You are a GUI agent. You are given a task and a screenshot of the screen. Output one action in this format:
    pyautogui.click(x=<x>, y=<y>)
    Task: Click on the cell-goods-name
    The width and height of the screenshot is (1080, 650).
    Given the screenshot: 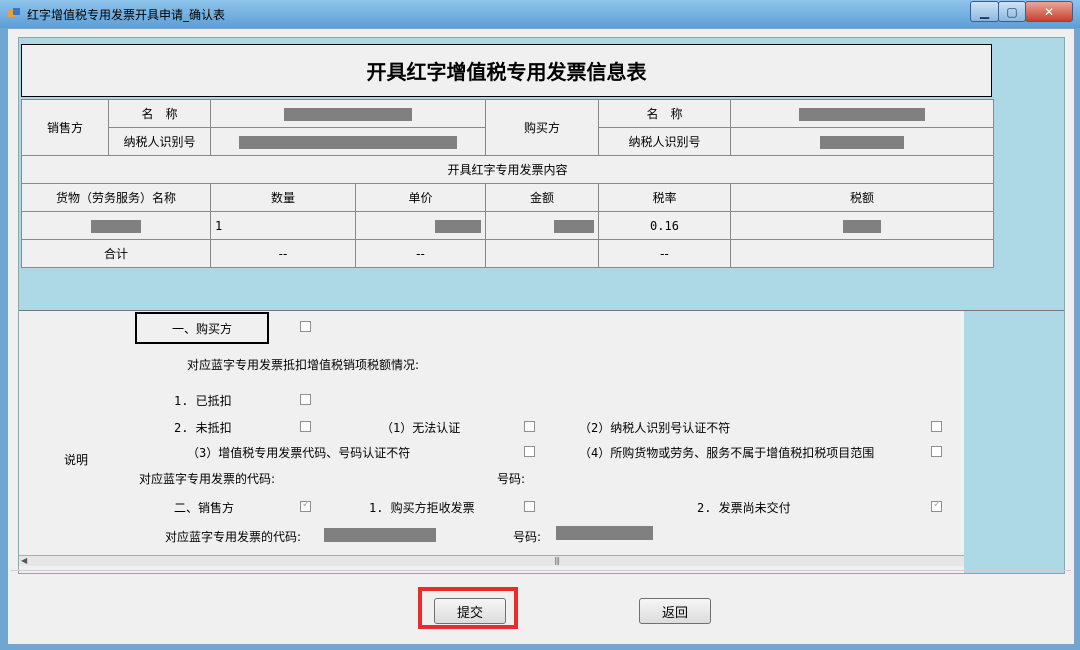 What is the action you would take?
    pyautogui.click(x=116, y=225)
    